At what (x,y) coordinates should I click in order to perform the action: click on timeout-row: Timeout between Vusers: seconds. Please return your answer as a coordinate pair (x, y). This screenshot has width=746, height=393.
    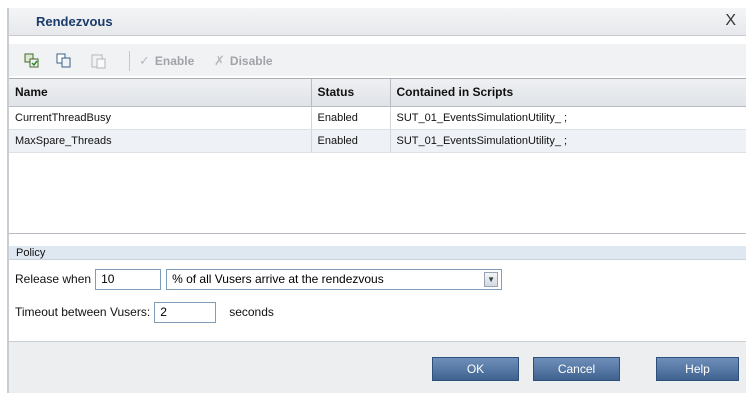
    Looking at the image, I should click on (144, 312).